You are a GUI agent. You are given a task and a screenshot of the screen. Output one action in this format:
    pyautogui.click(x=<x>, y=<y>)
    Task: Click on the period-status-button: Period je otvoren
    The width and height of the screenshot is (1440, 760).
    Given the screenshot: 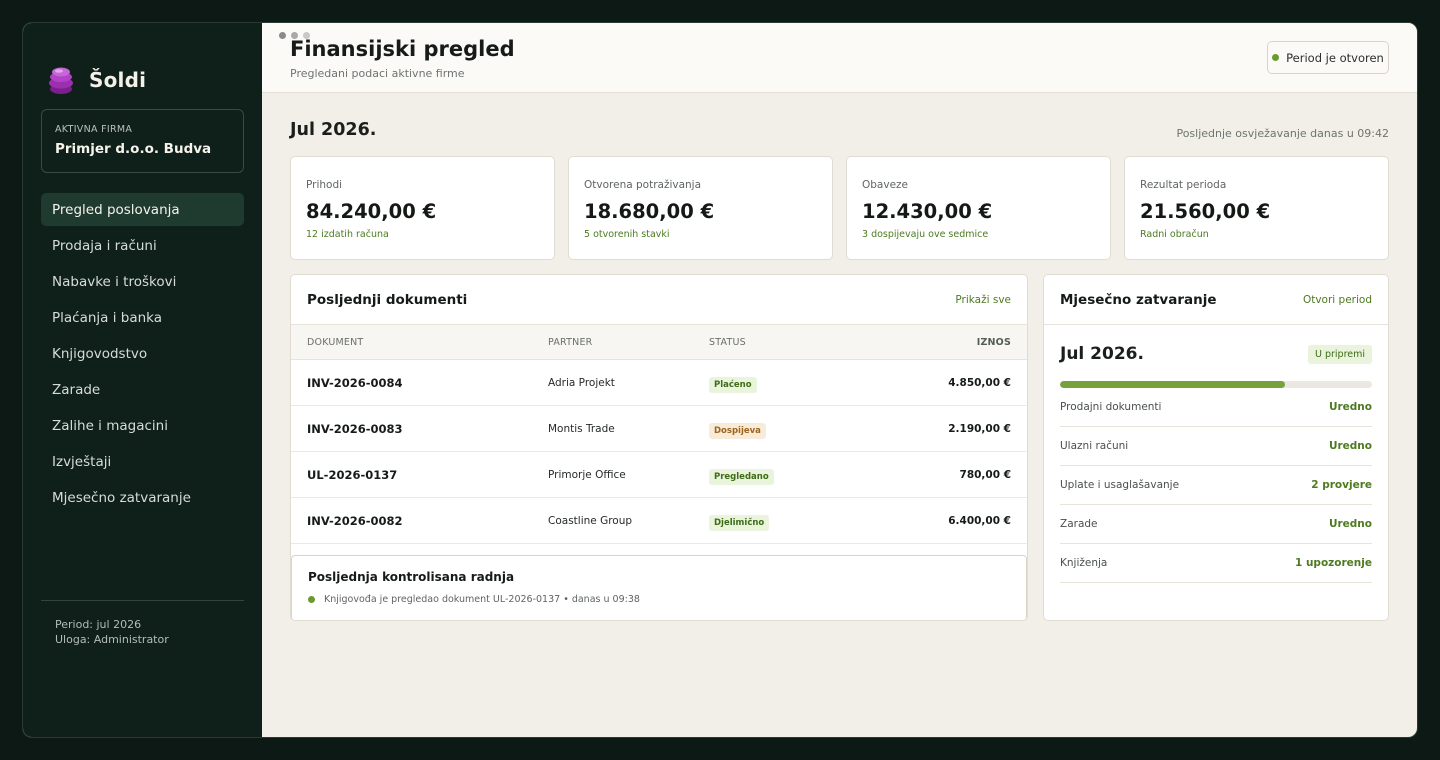 What is the action you would take?
    pyautogui.click(x=1328, y=57)
    